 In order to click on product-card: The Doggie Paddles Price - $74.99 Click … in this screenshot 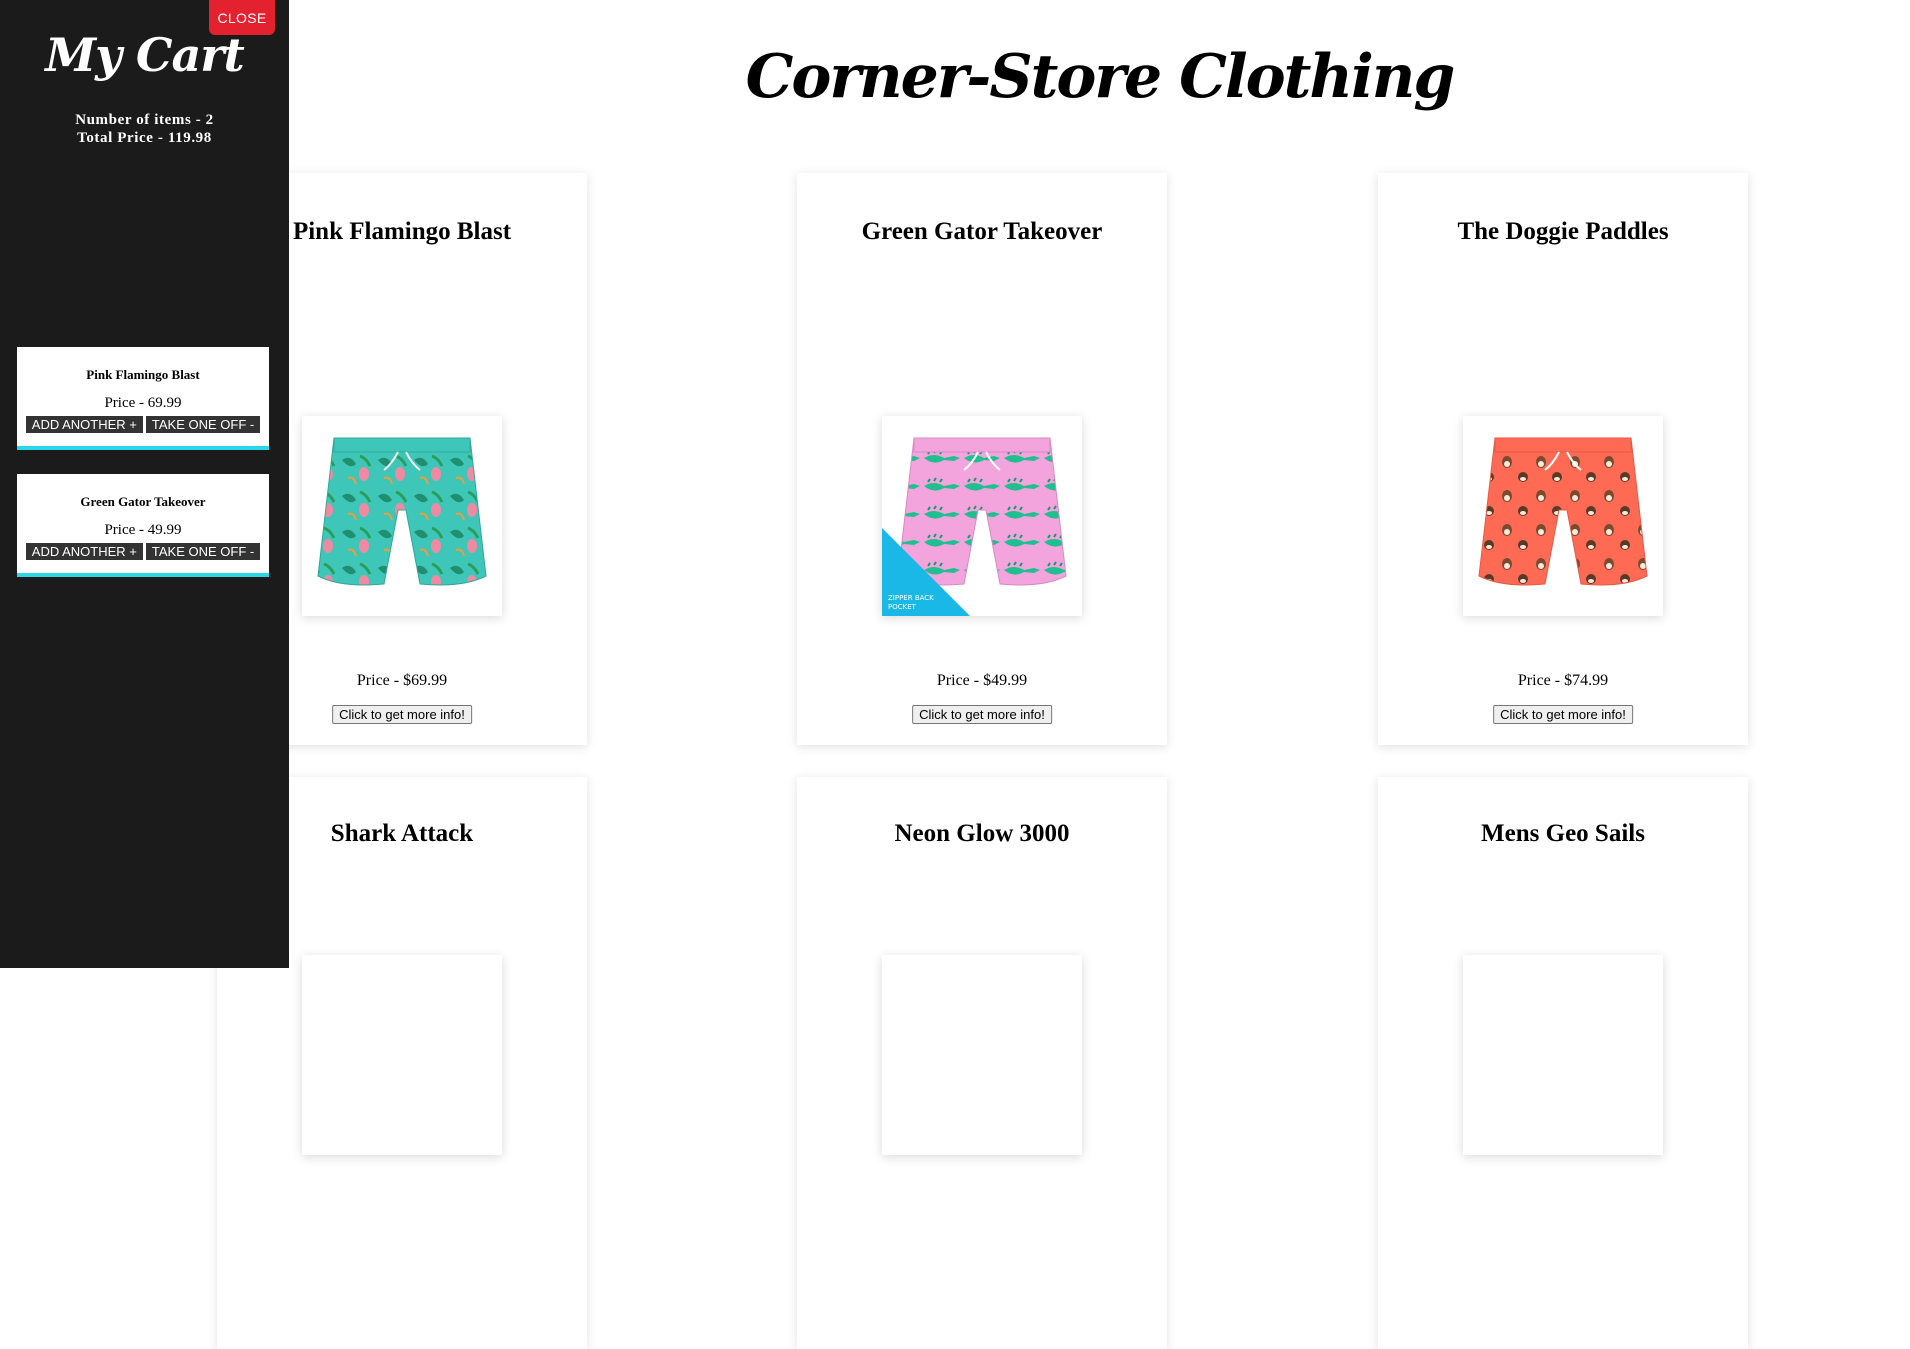, I will do `click(1563, 459)`.